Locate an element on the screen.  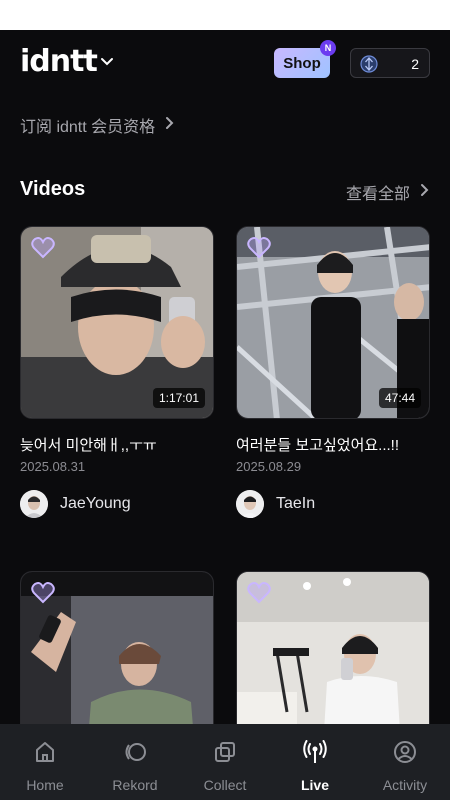
nav-label: Collect is located at coordinates (225, 785).